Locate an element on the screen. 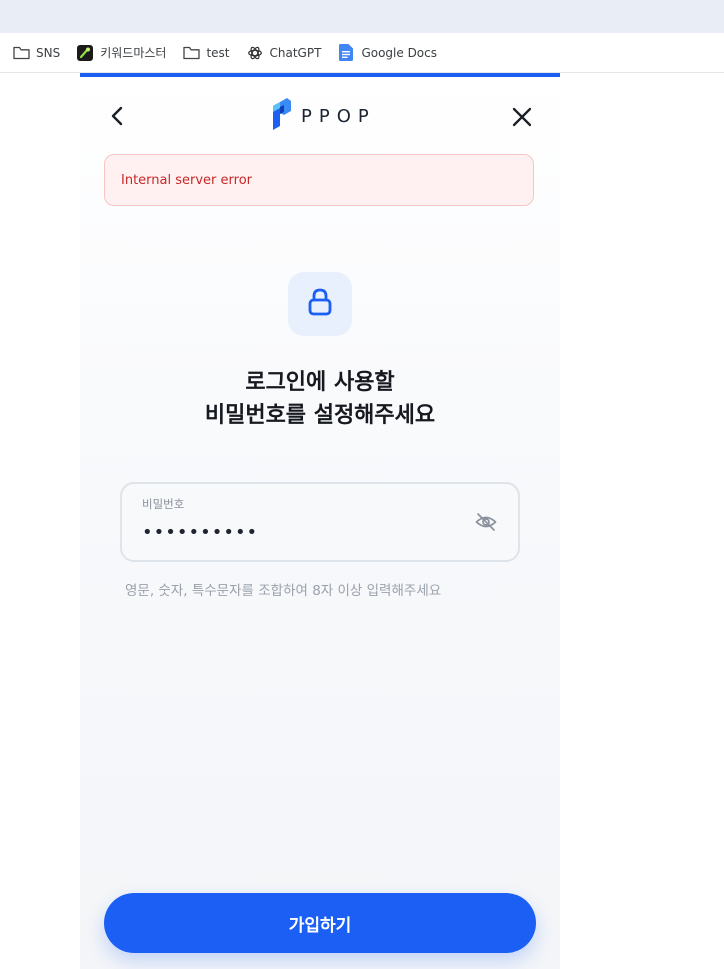  bookmark-label: ChatGPT is located at coordinates (295, 52).